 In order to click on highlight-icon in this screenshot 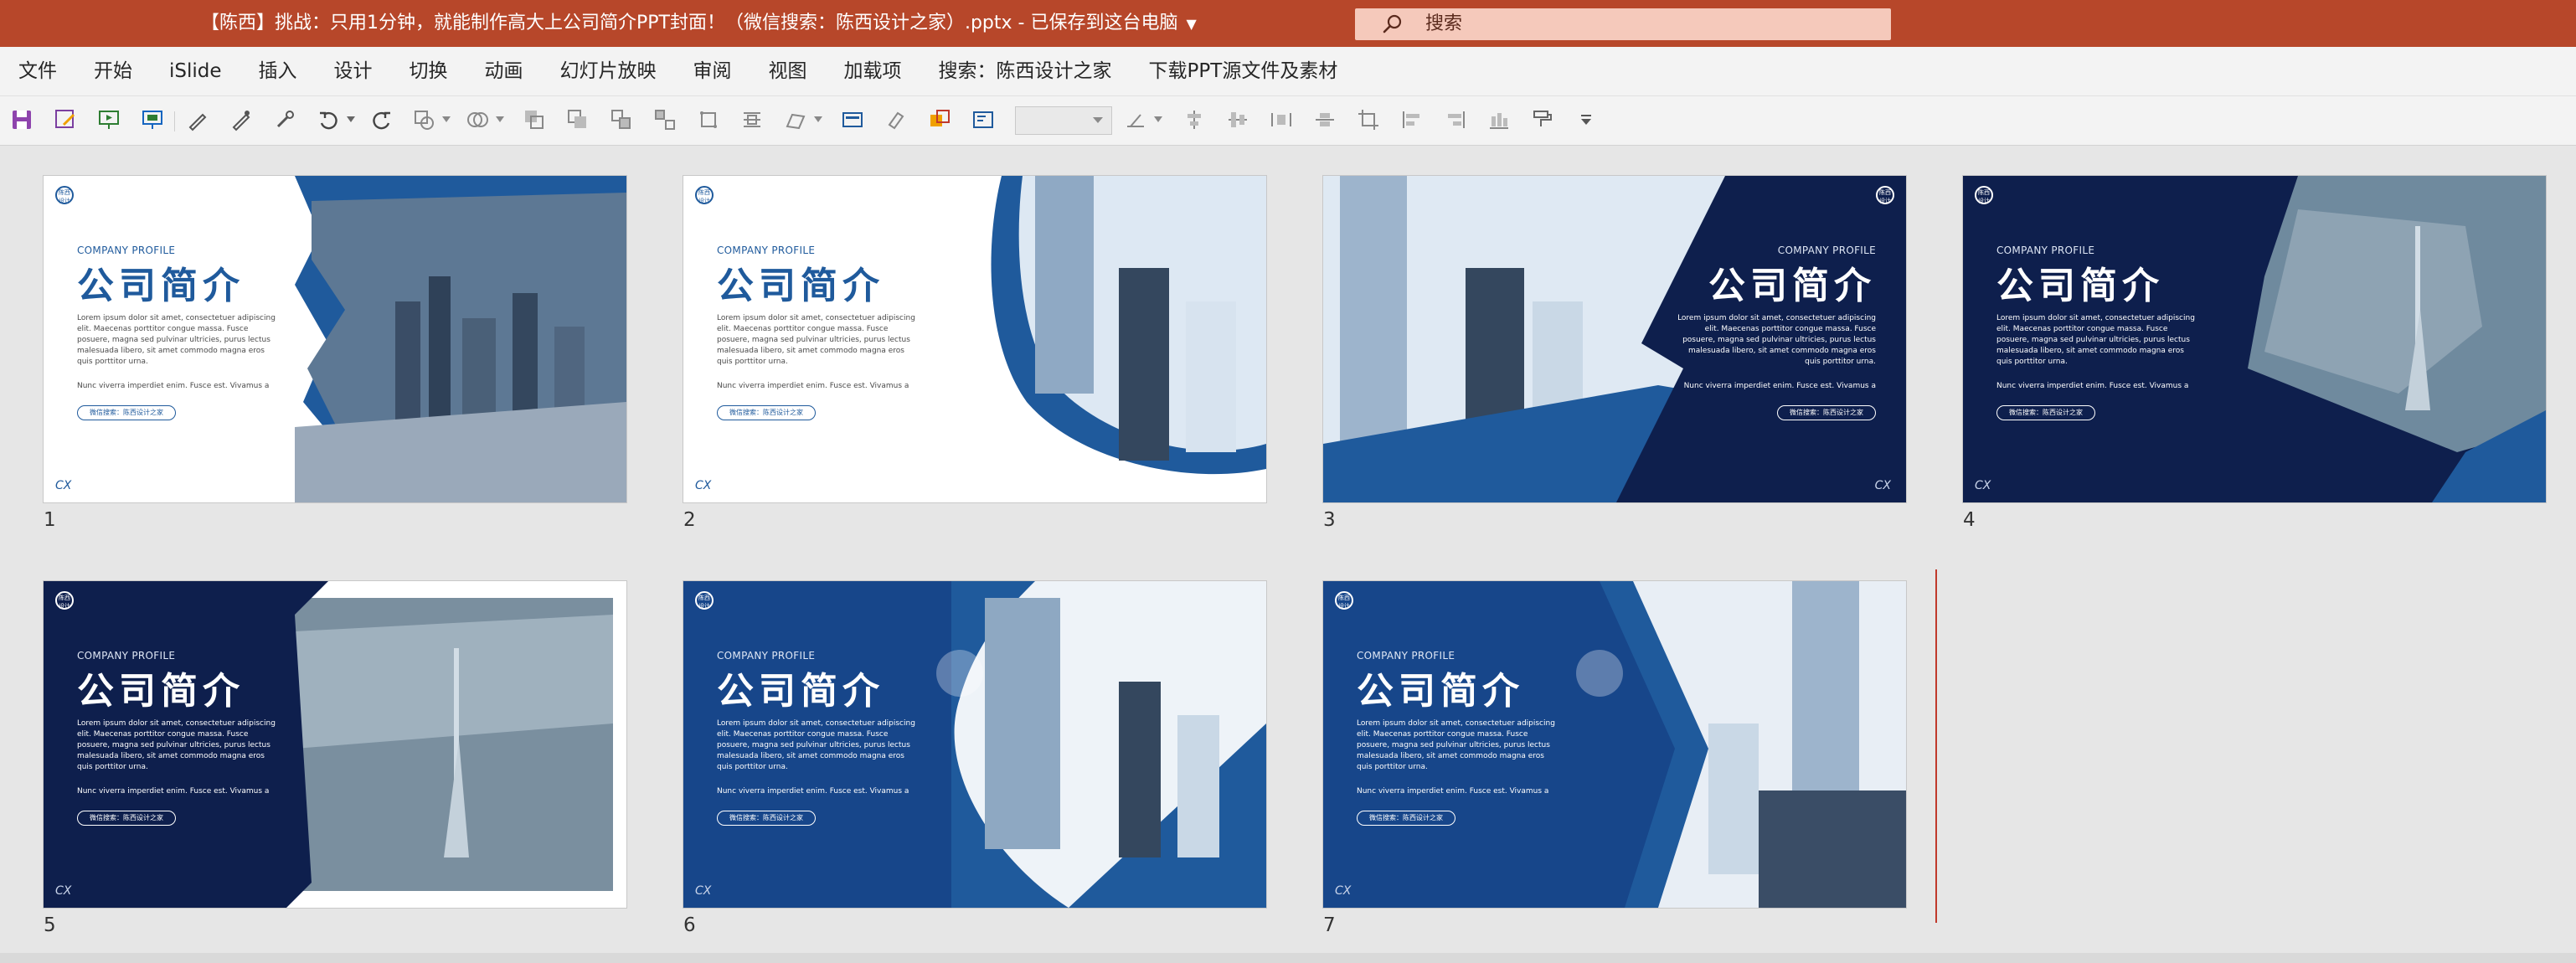, I will do `click(939, 119)`.